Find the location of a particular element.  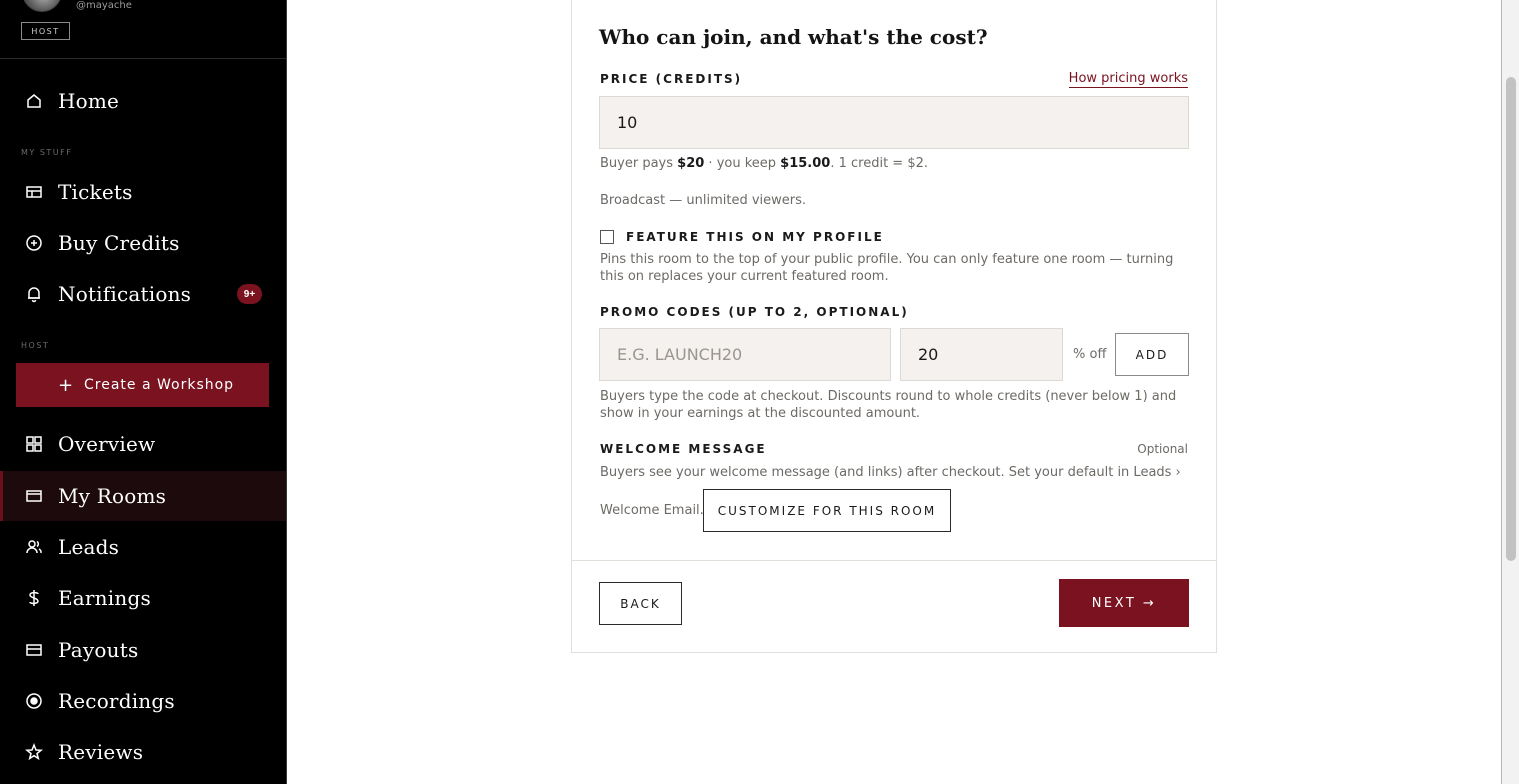

sidebar-item-home: Home is located at coordinates (143, 101).